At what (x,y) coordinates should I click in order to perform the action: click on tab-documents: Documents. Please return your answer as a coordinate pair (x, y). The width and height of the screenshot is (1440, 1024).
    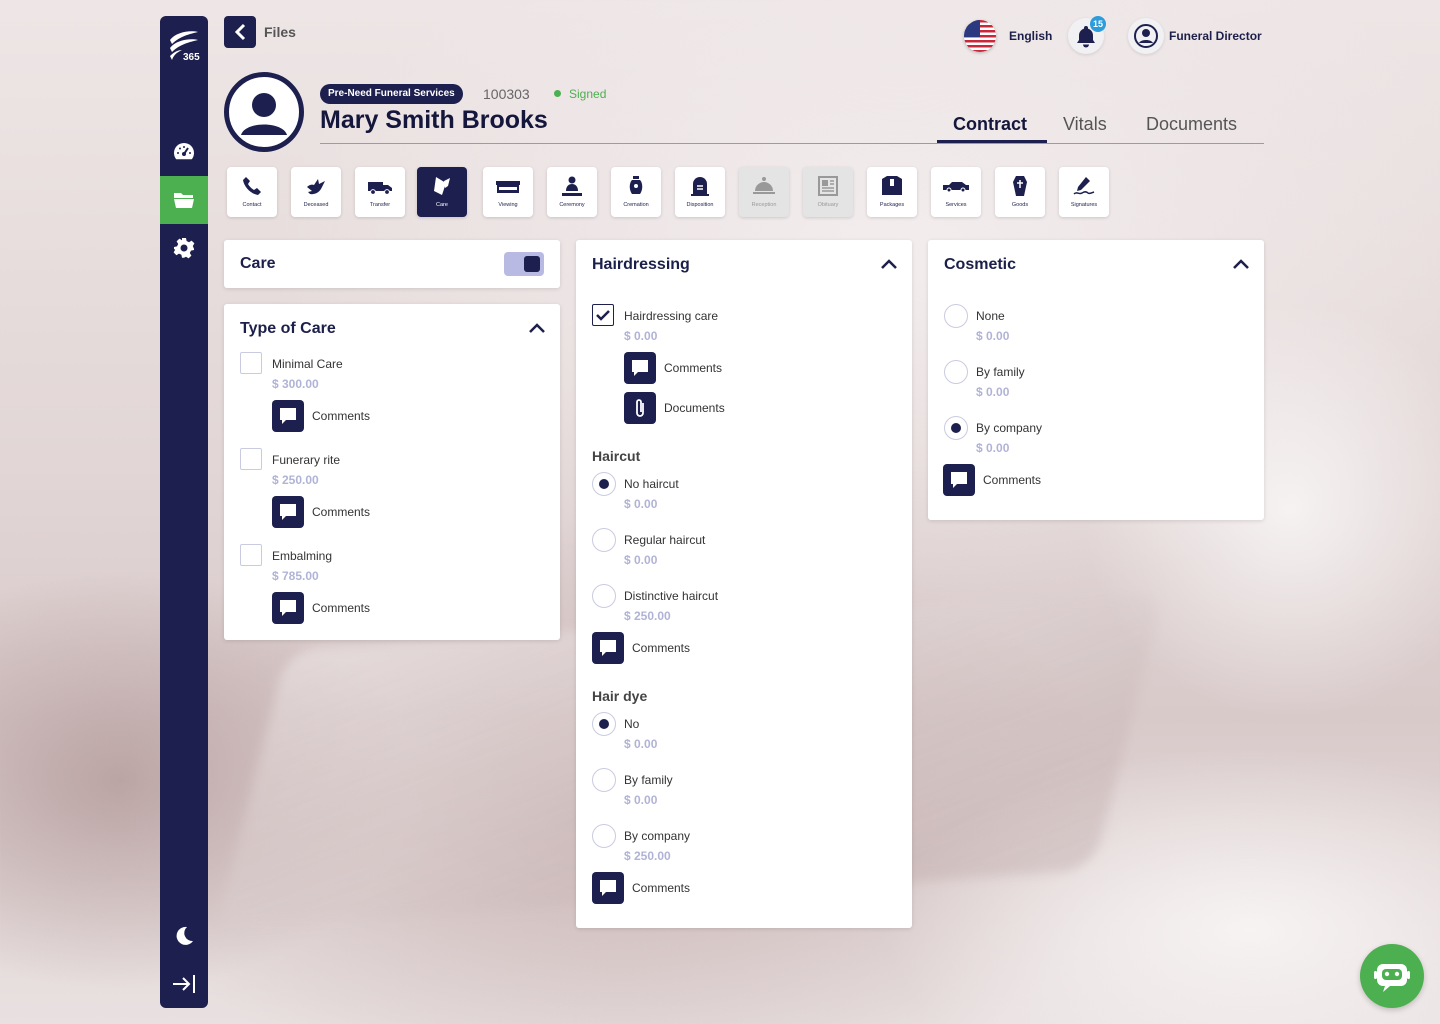
    Looking at the image, I should click on (1191, 129).